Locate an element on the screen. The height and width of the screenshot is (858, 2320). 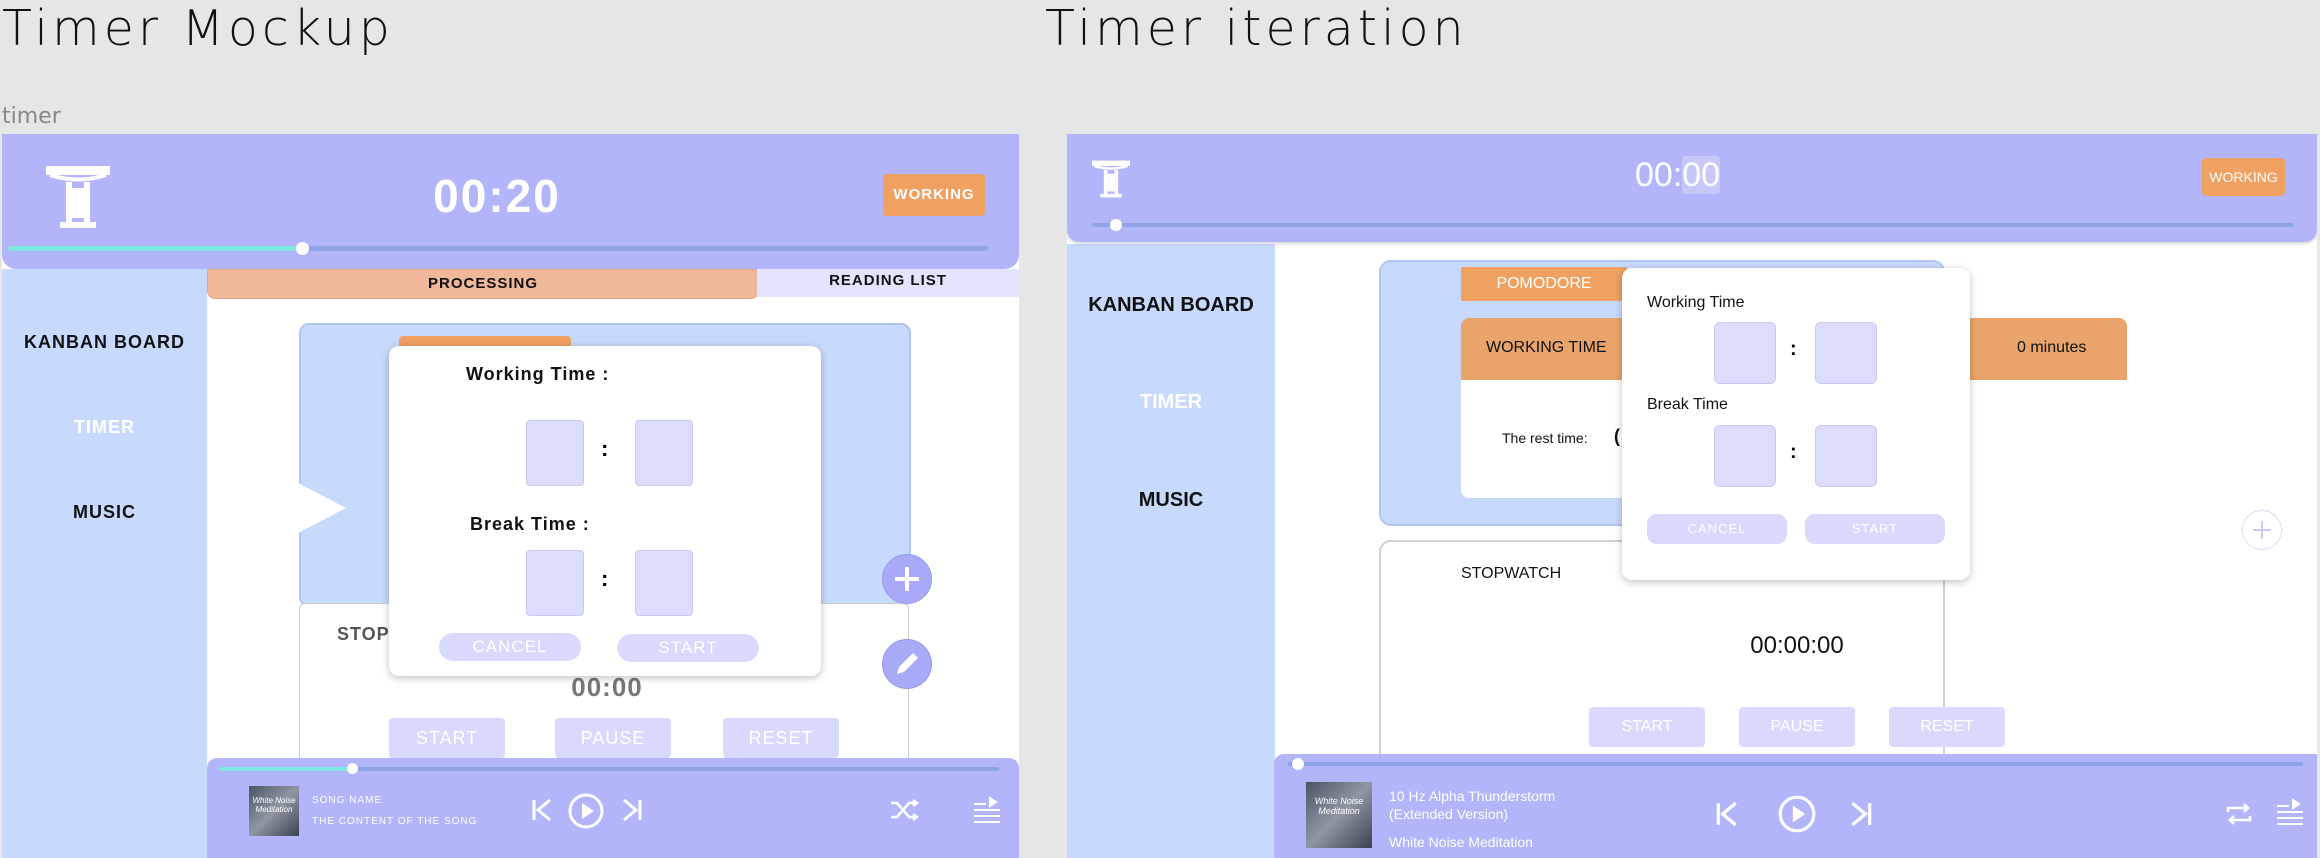
frame-label: timer is located at coordinates (31, 116).